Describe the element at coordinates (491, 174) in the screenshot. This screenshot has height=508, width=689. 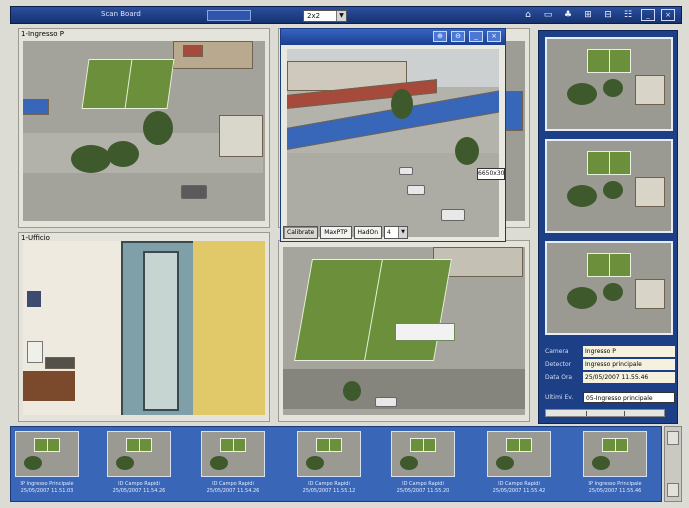
I see `ptz-status-tag: 6650x30` at that location.